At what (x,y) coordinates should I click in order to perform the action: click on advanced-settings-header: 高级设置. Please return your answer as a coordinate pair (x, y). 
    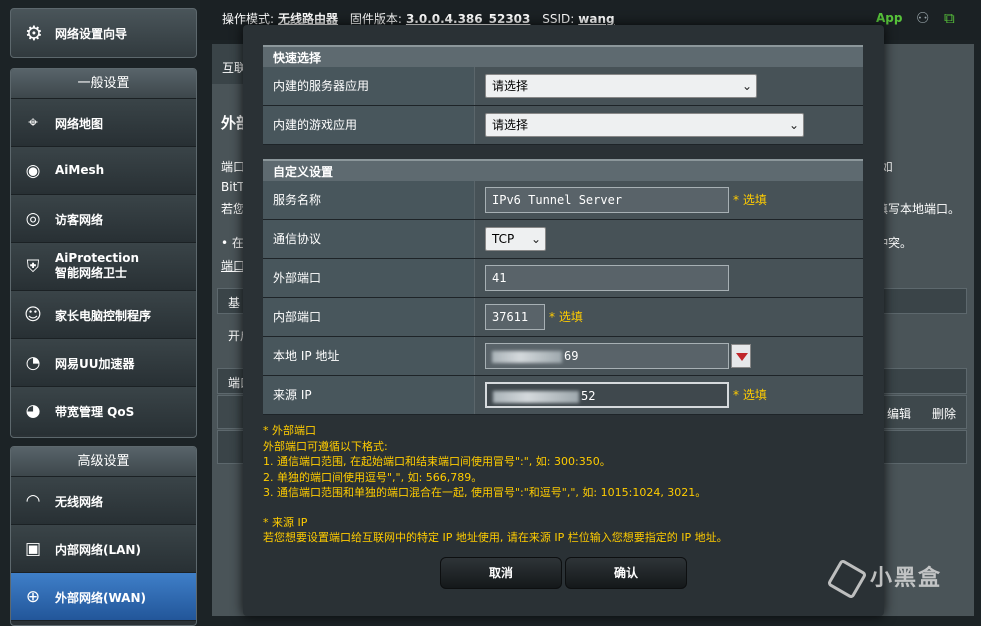
    Looking at the image, I should click on (103, 462).